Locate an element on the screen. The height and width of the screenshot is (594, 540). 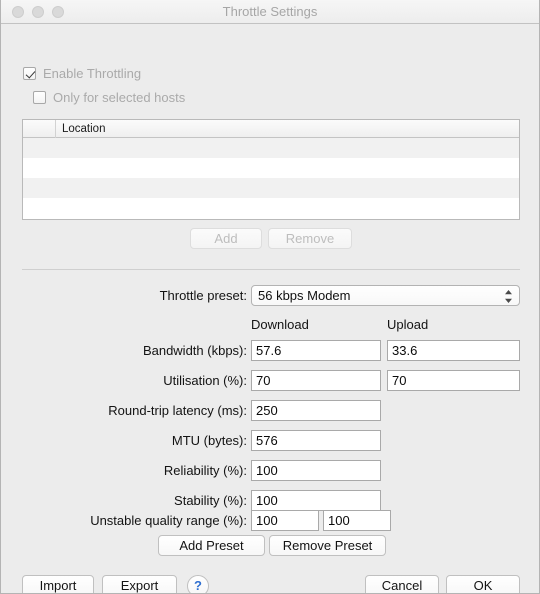
titlebar: Throttle Settings is located at coordinates (270, 12).